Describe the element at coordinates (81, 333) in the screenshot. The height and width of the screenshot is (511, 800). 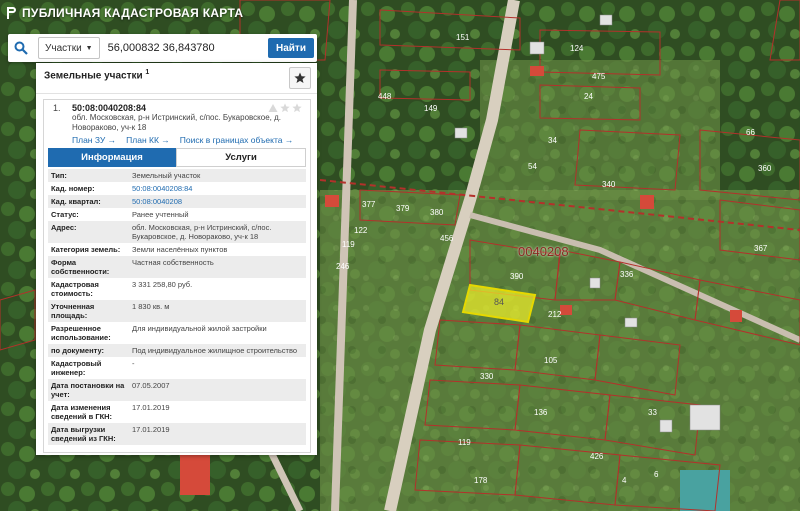
I see `row-label: Разрешенное использование:` at that location.